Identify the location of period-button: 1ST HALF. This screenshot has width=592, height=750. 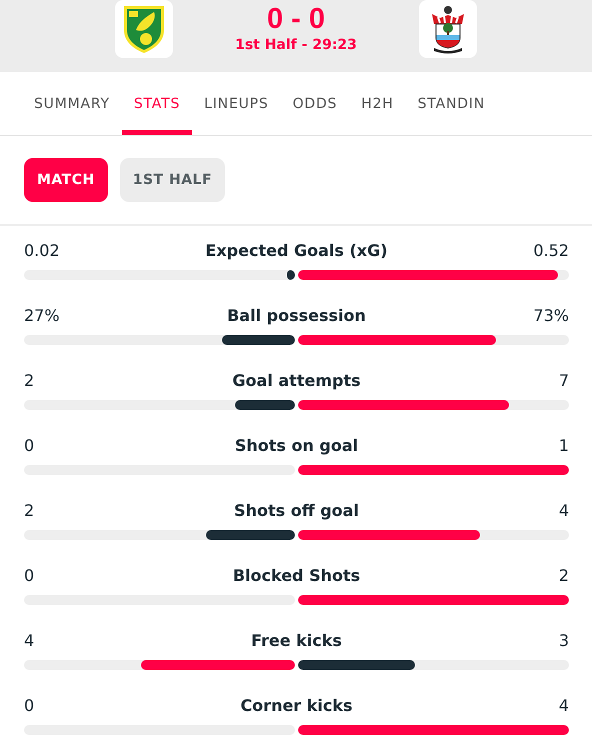
(173, 180).